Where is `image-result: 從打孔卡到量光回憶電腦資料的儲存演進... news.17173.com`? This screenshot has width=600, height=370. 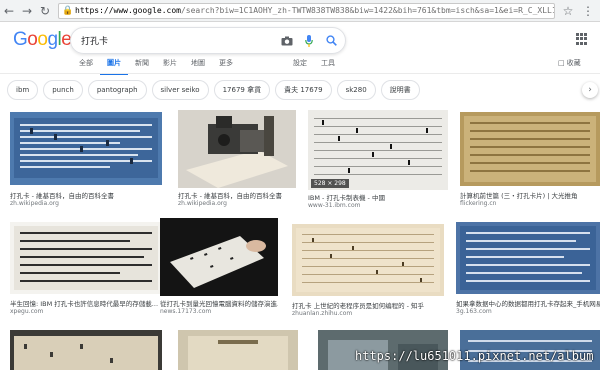
image-result: 從打孔卡到量光回憶電腦資料的儲存演進... news.17173.com is located at coordinates (219, 268).